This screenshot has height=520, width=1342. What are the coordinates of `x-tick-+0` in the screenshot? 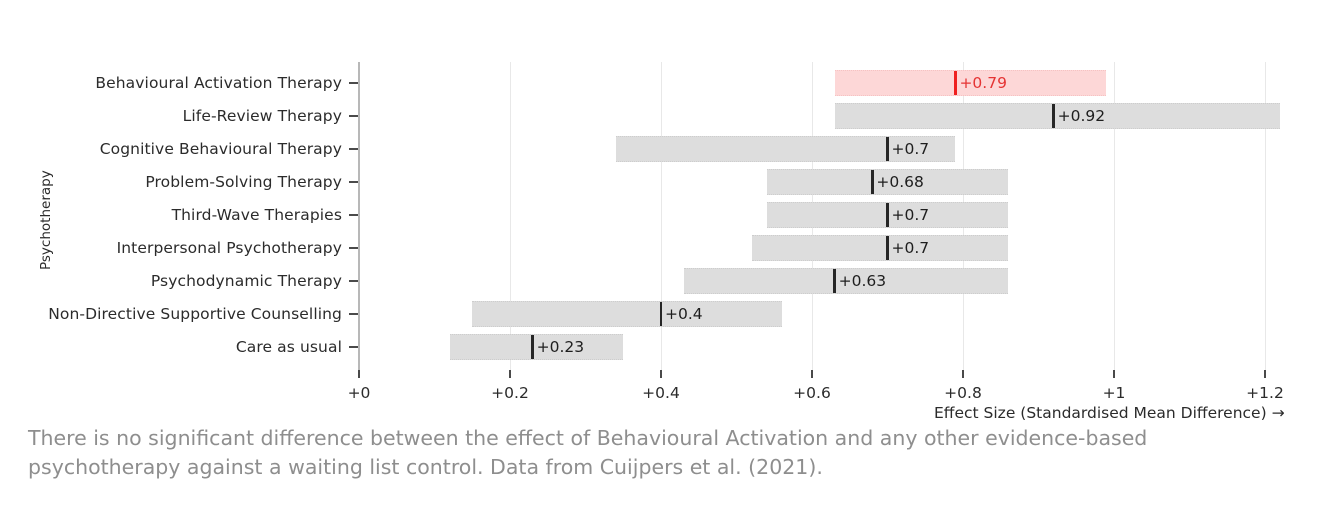 It's located at (359, 374).